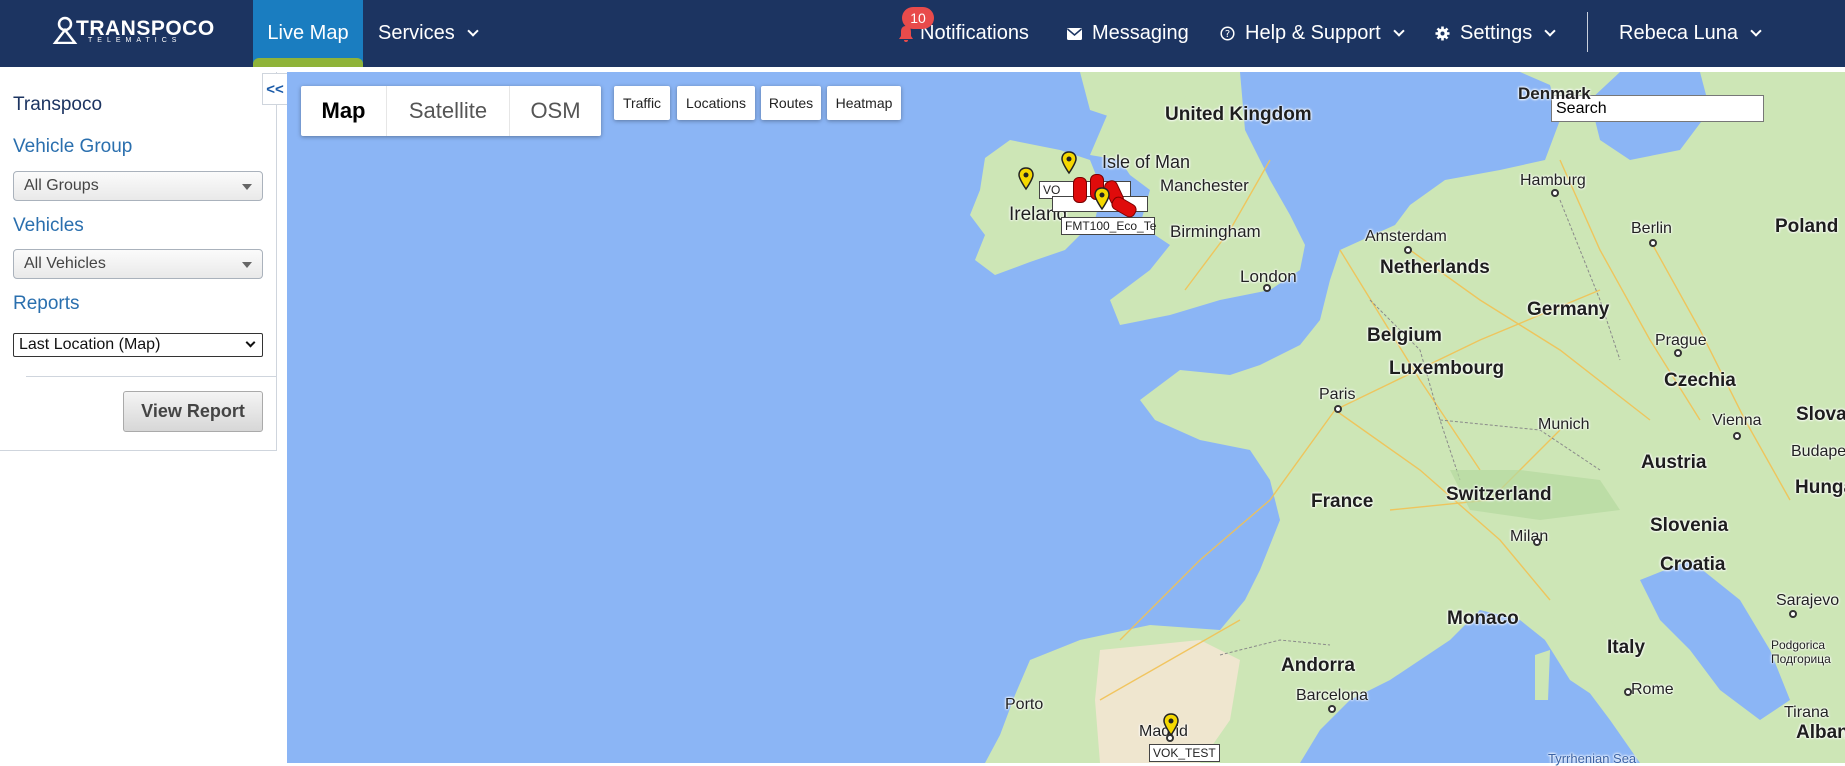 This screenshot has width=1845, height=766. I want to click on place-label: Milan, so click(1529, 536).